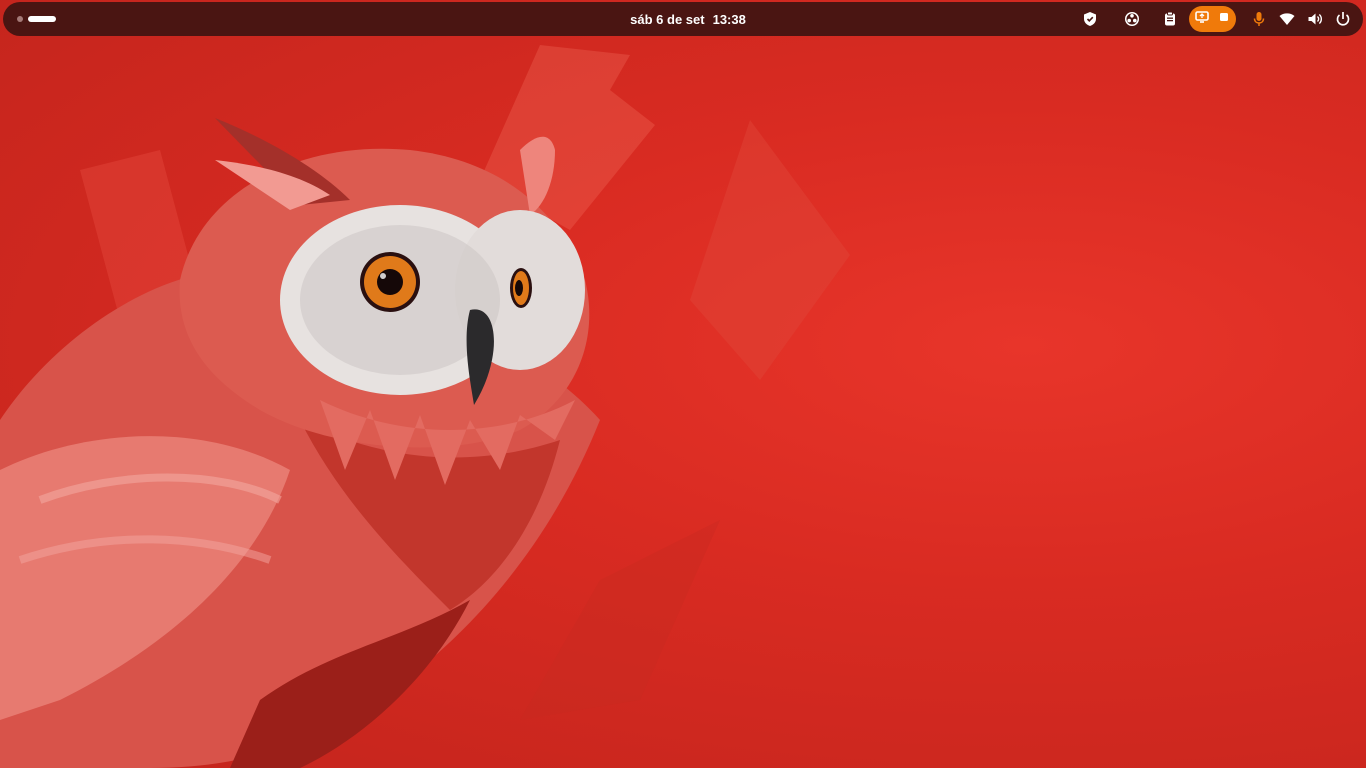 This screenshot has height=768, width=1366. I want to click on time-label: 13:38, so click(729, 19).